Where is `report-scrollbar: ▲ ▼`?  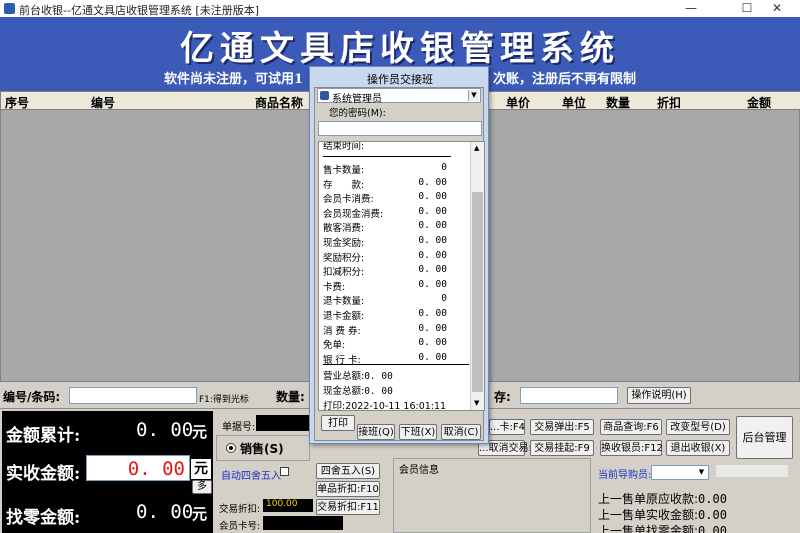 report-scrollbar: ▲ ▼ is located at coordinates (477, 276).